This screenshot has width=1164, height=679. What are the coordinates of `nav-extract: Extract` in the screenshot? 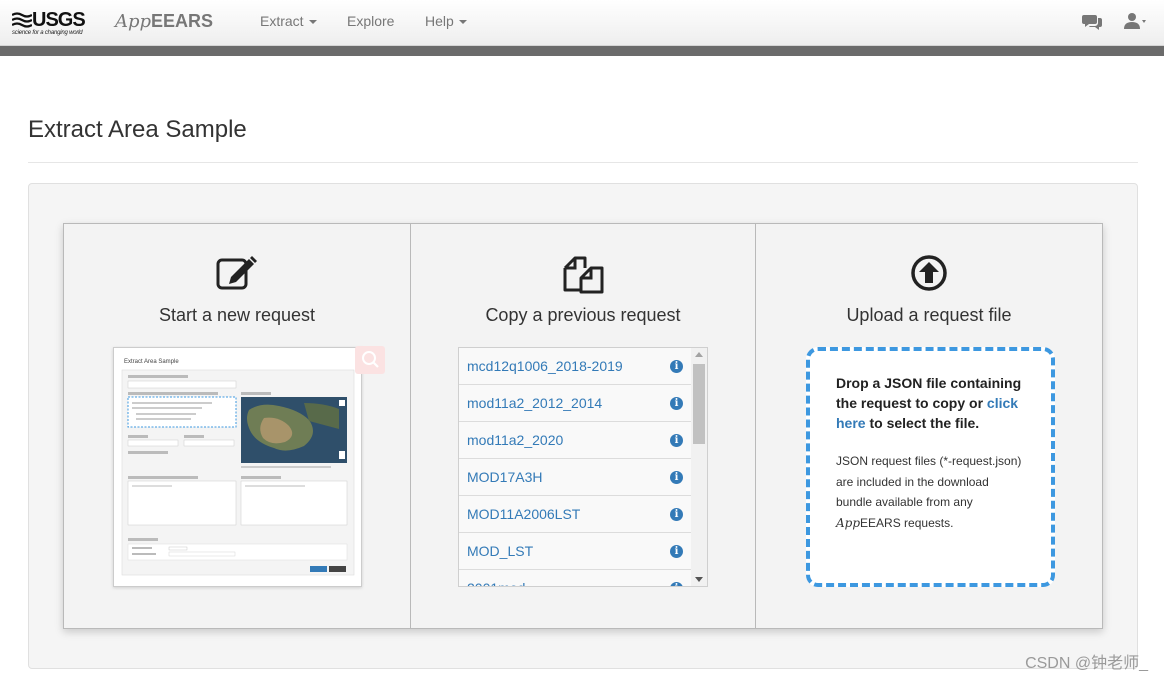 It's located at (288, 21).